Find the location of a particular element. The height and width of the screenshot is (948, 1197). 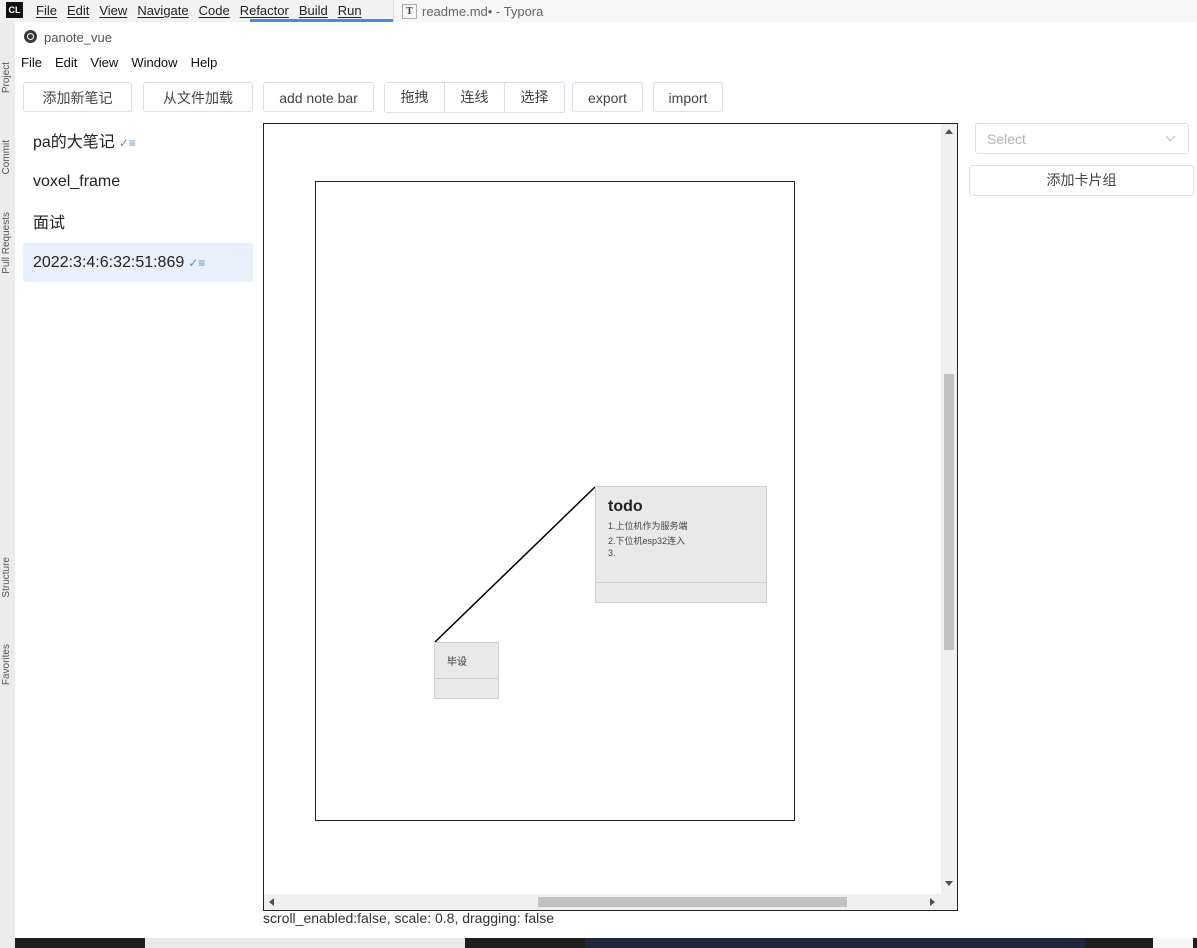

drag-mode-button: 拖拽 is located at coordinates (415, 97).